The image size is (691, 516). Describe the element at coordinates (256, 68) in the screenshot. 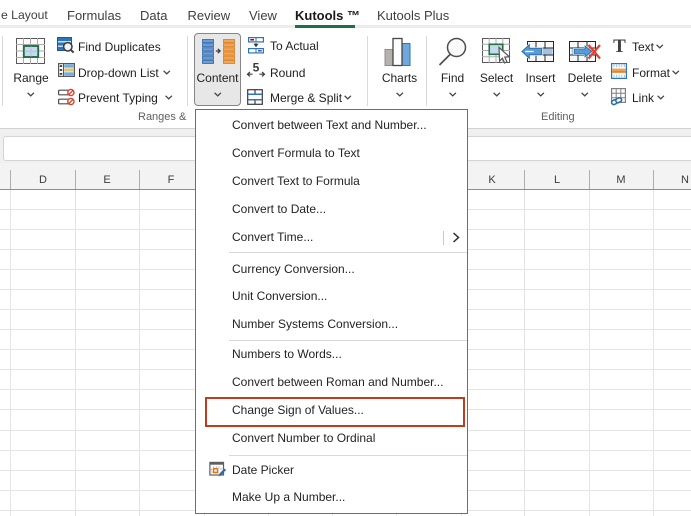

I see `svg-text: 5` at that location.